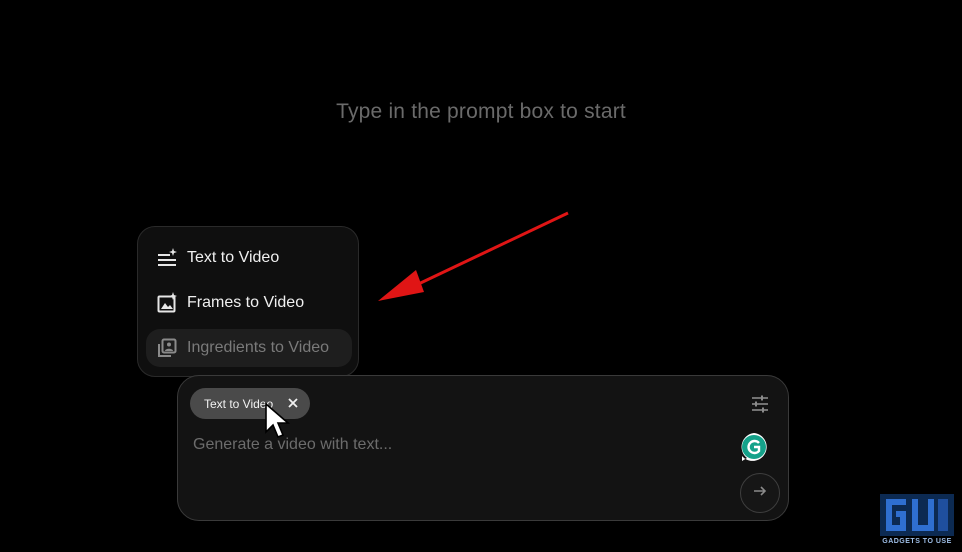 This screenshot has height=552, width=962. What do you see at coordinates (473, 256) in the screenshot?
I see `annotation-arrow` at bounding box center [473, 256].